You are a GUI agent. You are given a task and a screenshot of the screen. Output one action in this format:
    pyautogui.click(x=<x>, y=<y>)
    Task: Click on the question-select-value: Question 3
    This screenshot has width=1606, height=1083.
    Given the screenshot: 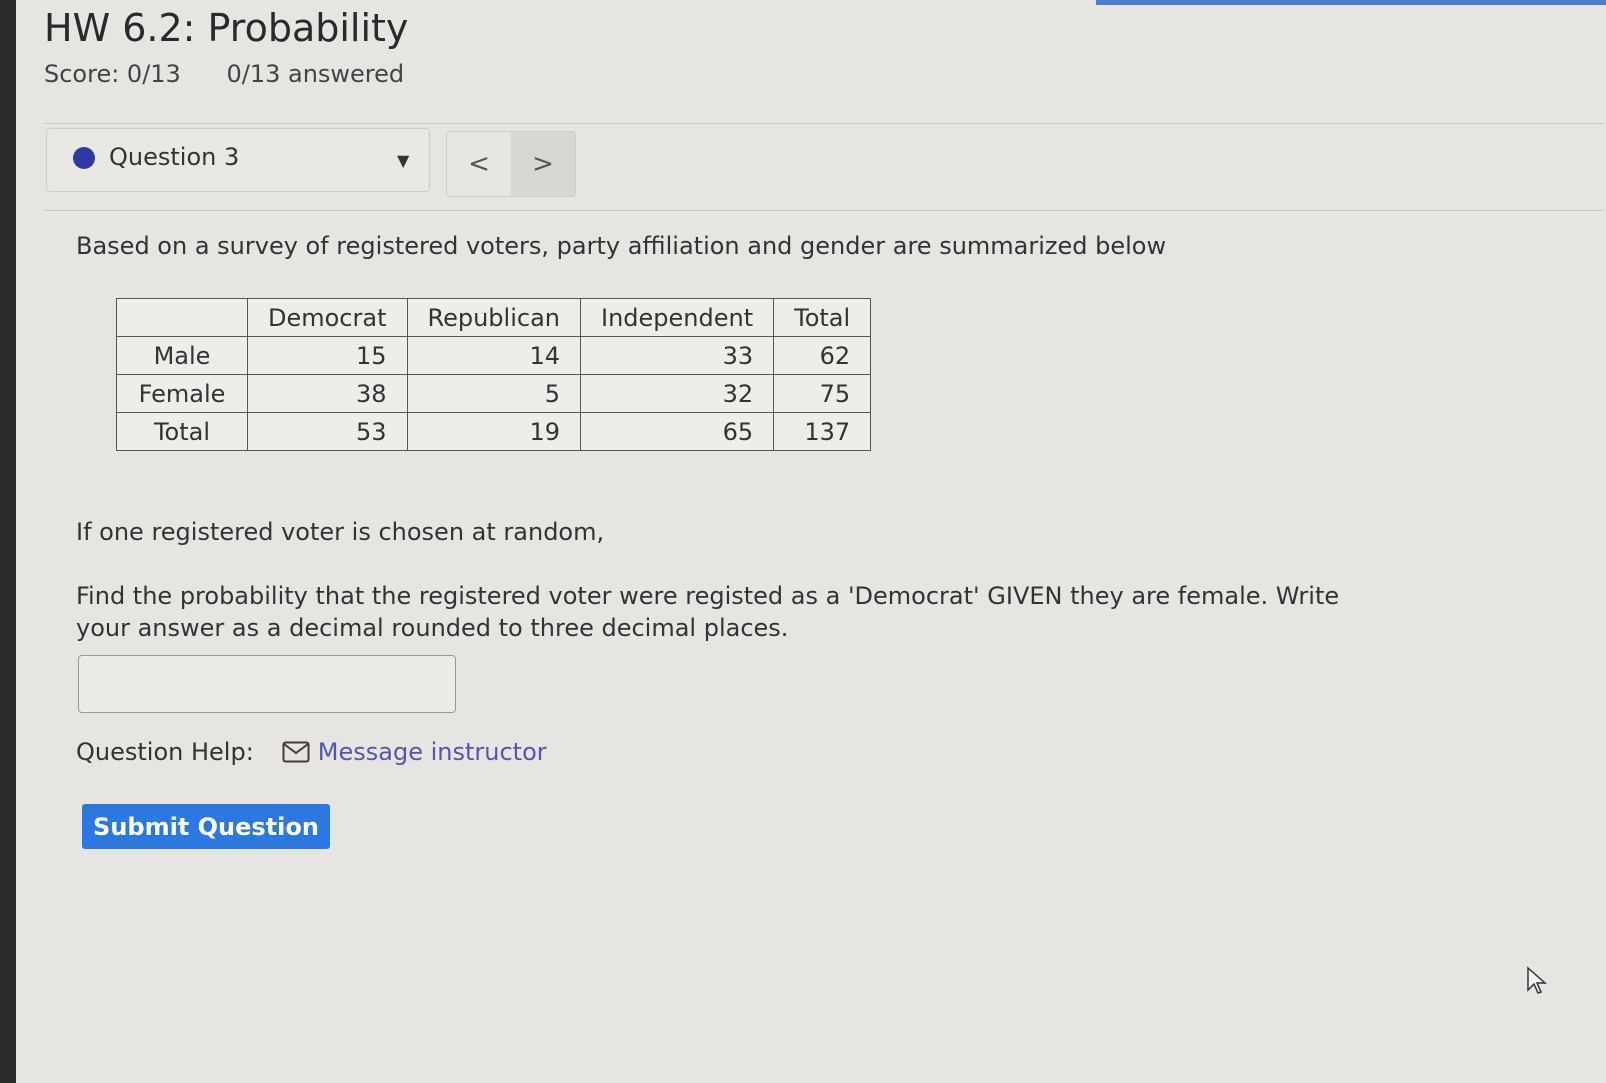 What is the action you would take?
    pyautogui.click(x=174, y=157)
    